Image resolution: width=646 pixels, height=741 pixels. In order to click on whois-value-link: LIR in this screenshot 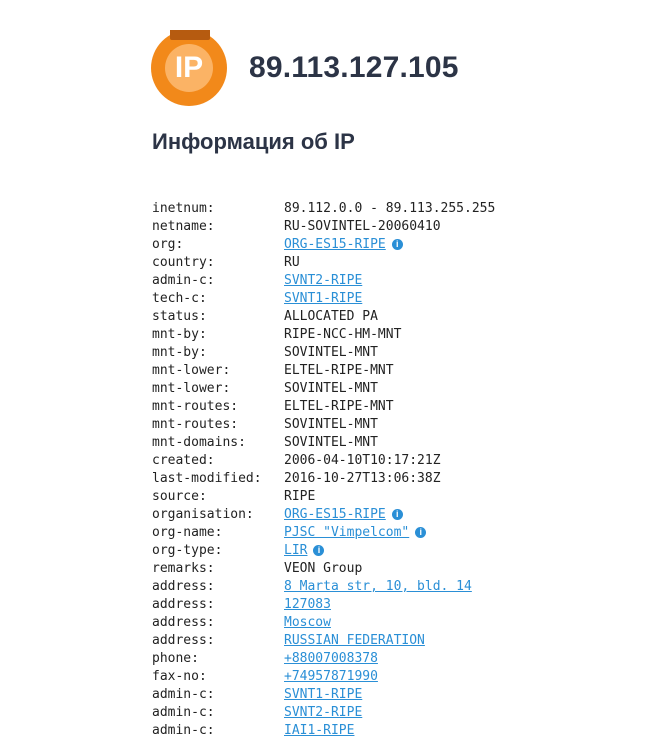, I will do `click(295, 550)`.